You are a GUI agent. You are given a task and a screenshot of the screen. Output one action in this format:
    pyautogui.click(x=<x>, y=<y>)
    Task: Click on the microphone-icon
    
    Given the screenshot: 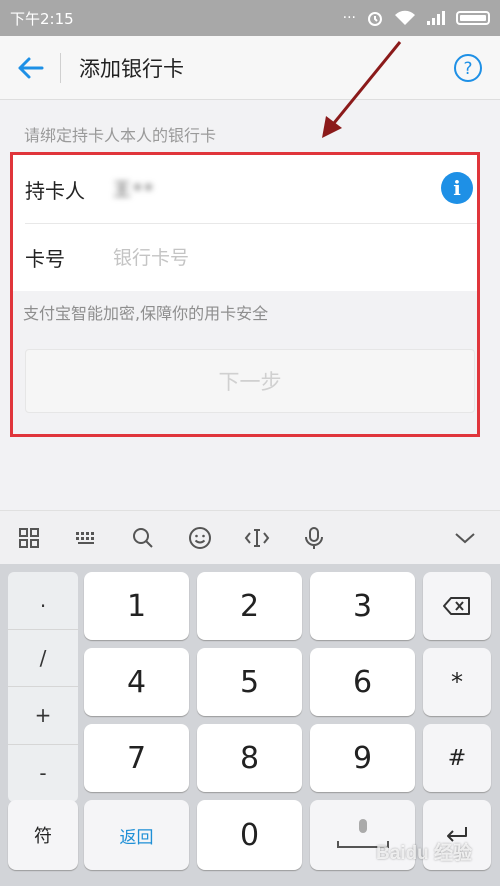 What is the action you would take?
    pyautogui.click(x=313, y=537)
    